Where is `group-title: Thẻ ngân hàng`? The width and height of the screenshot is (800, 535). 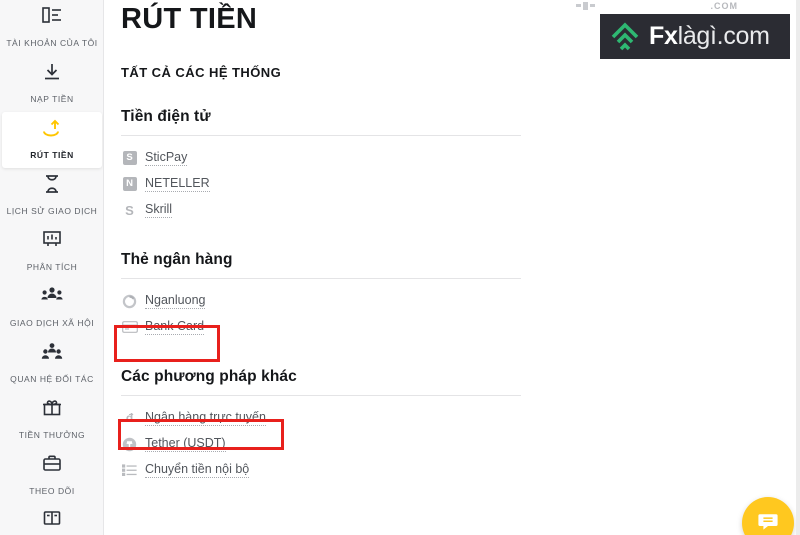
group-title: Thẻ ngân hàng is located at coordinates (177, 259).